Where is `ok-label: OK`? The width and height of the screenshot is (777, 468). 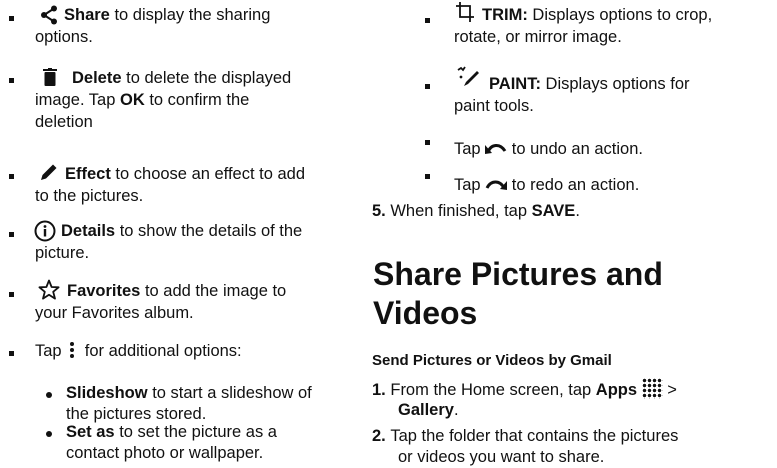
ok-label: OK is located at coordinates (132, 100).